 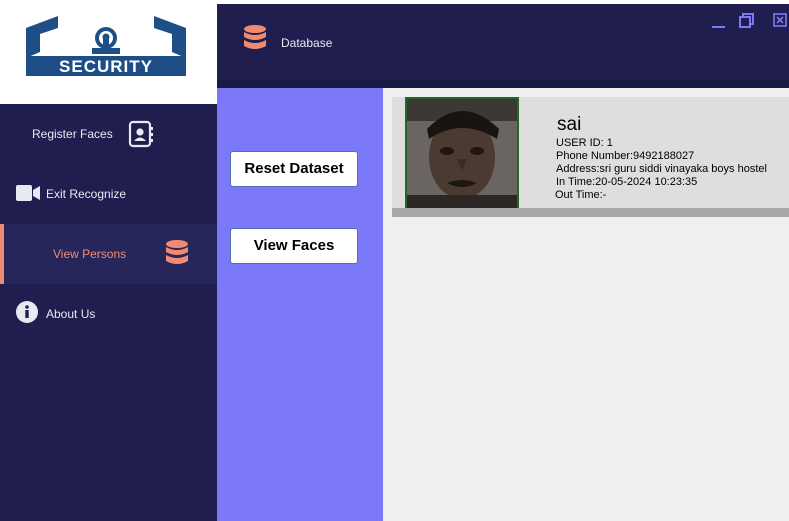 I want to click on sidebar-item-label: About Us, so click(x=71, y=314).